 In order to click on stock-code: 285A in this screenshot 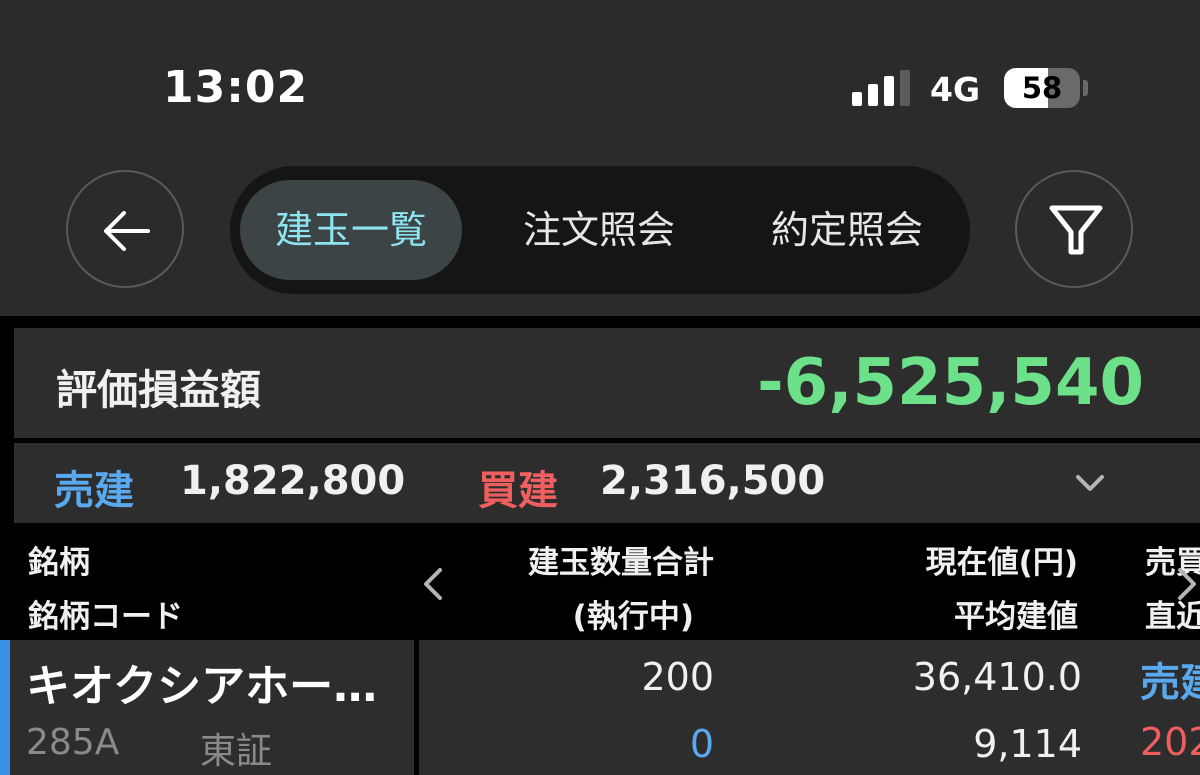, I will do `click(73, 742)`.